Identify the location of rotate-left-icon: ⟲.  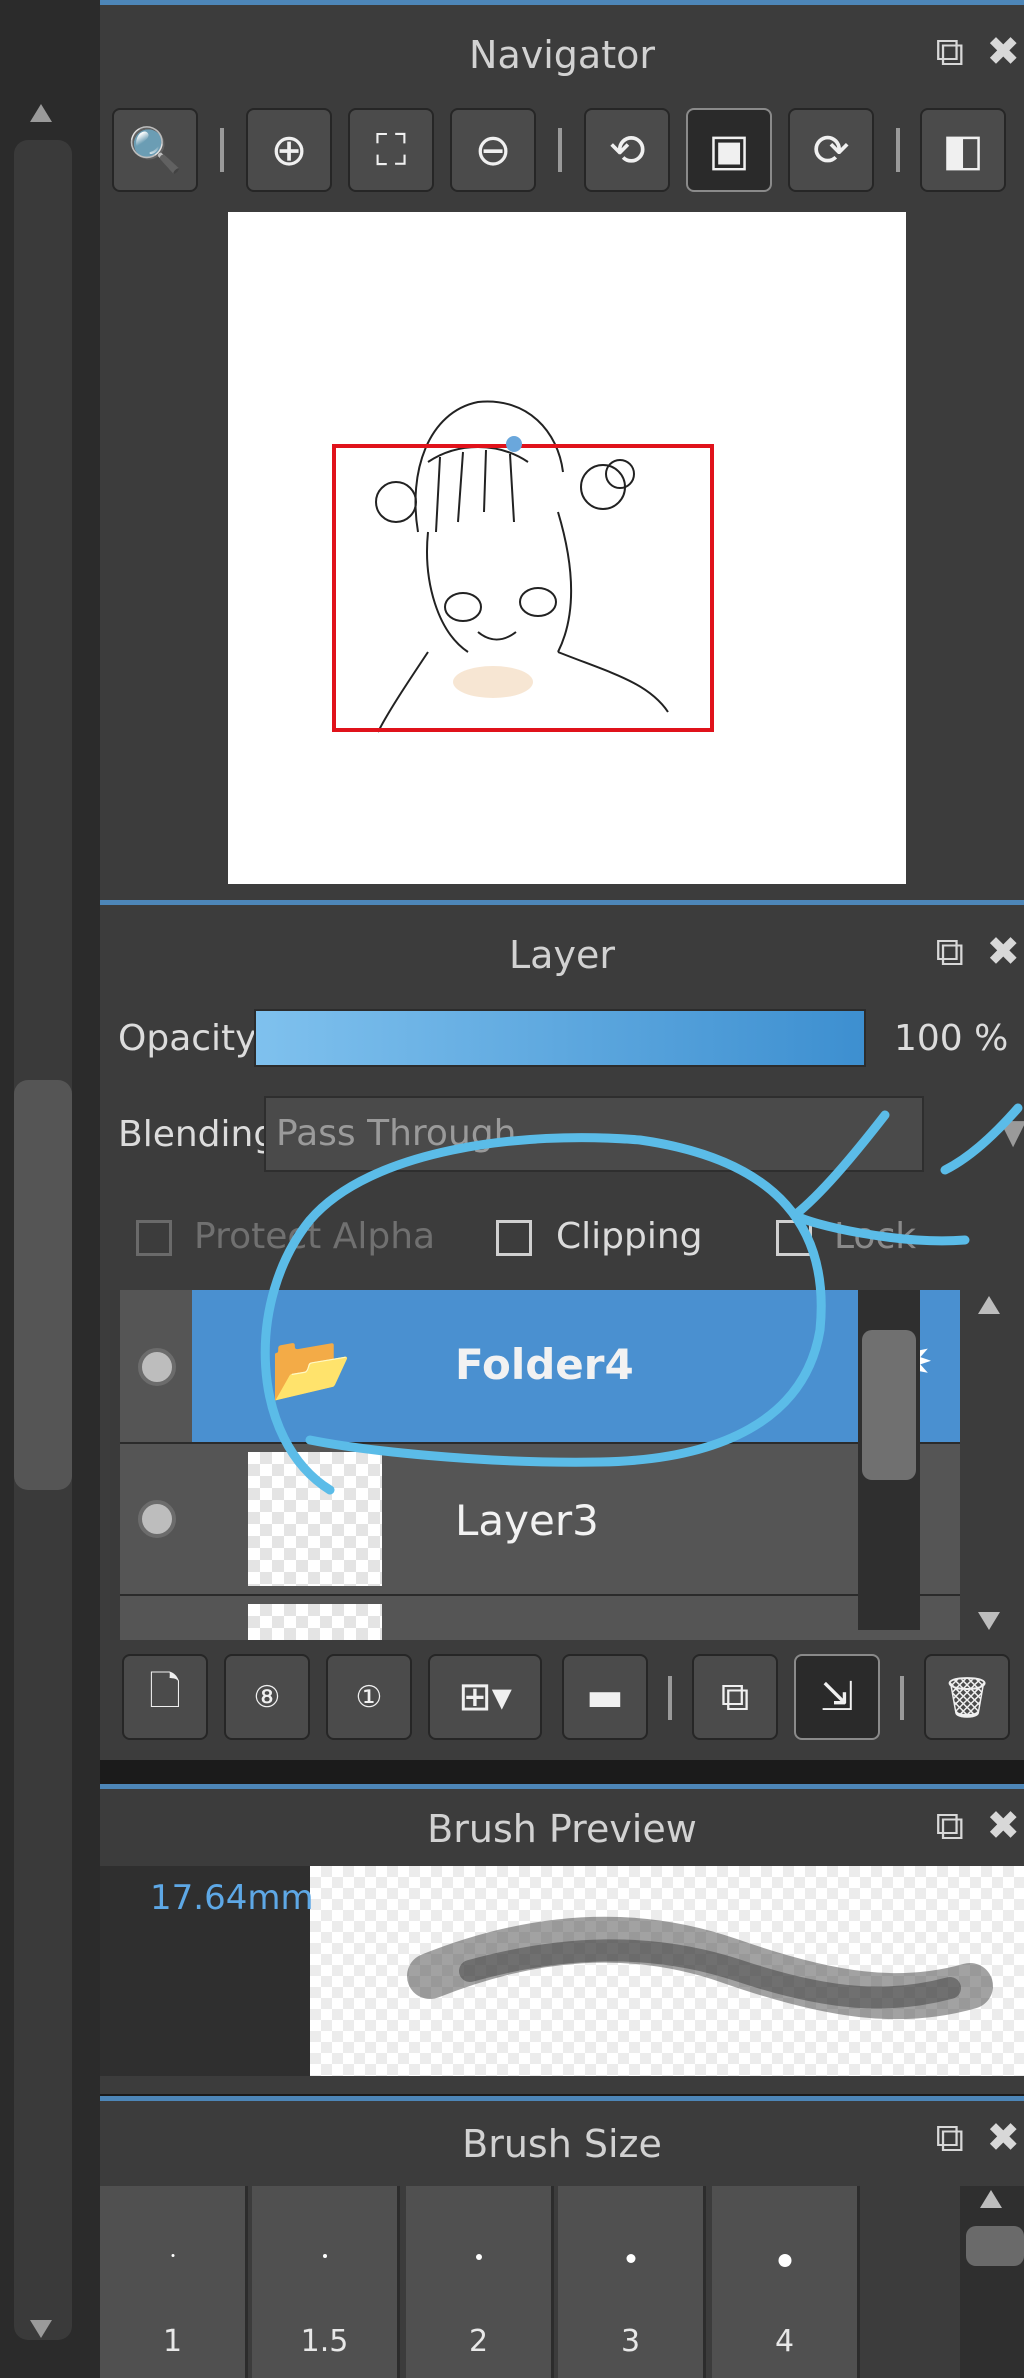
(627, 150).